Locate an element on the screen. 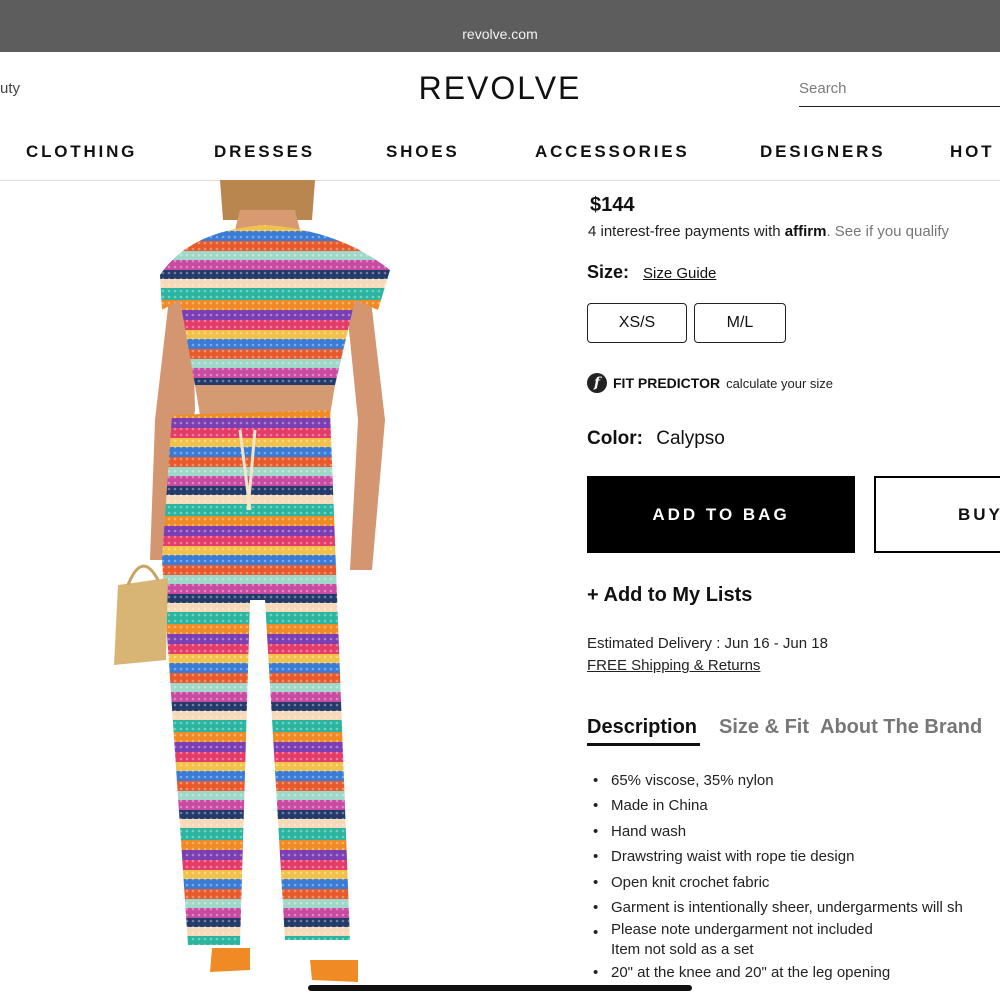 This screenshot has width=1000, height=1000. list-item-line: Please note undergarment not included is located at coordinates (742, 930).